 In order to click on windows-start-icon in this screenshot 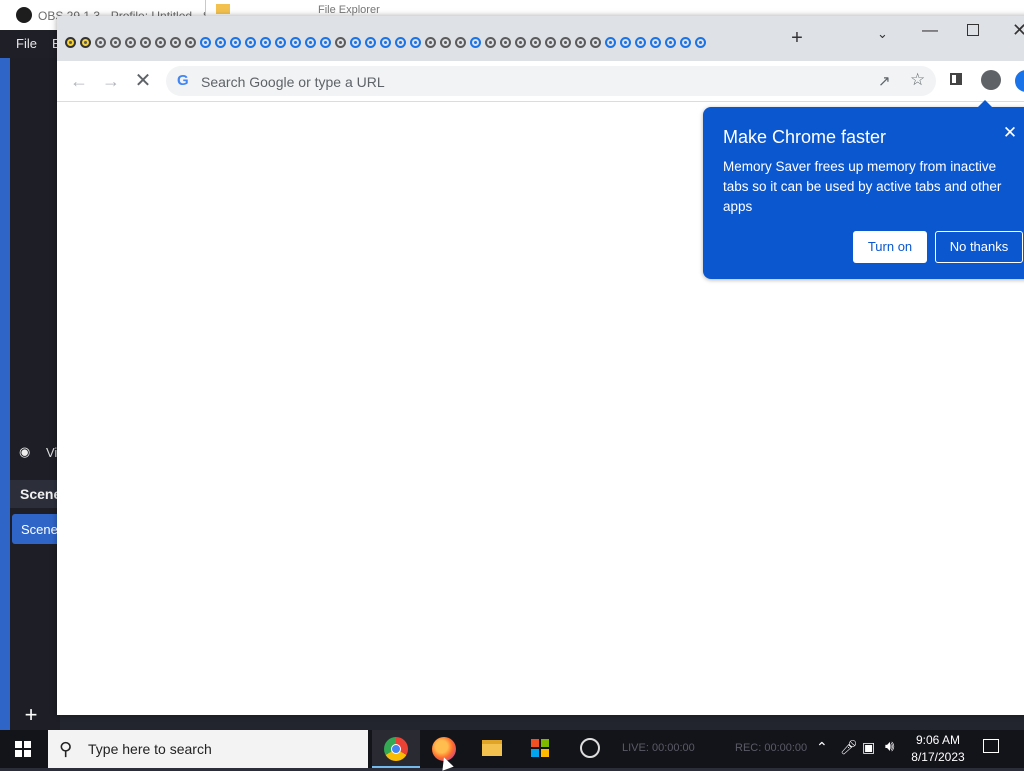, I will do `click(23, 749)`.